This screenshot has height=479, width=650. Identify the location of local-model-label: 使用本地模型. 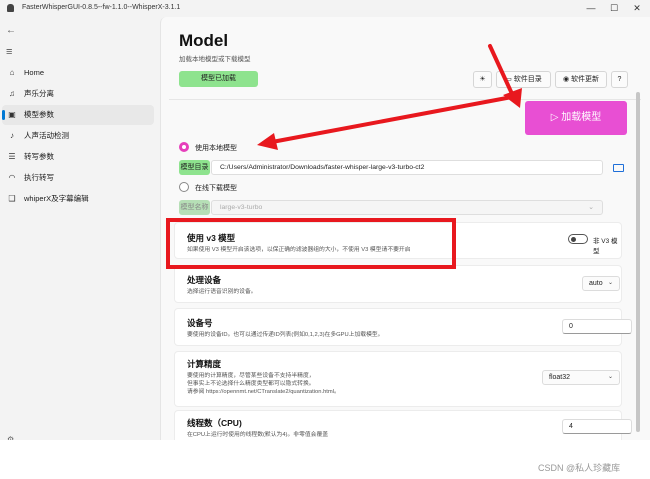
(216, 148).